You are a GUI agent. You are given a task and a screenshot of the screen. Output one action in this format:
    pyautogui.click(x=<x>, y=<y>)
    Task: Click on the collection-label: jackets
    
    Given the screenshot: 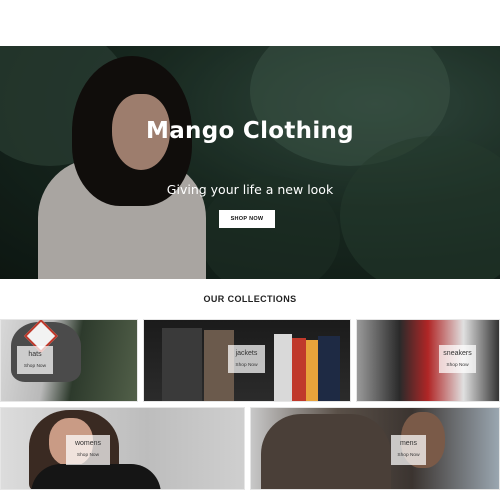 What is the action you would take?
    pyautogui.click(x=246, y=353)
    